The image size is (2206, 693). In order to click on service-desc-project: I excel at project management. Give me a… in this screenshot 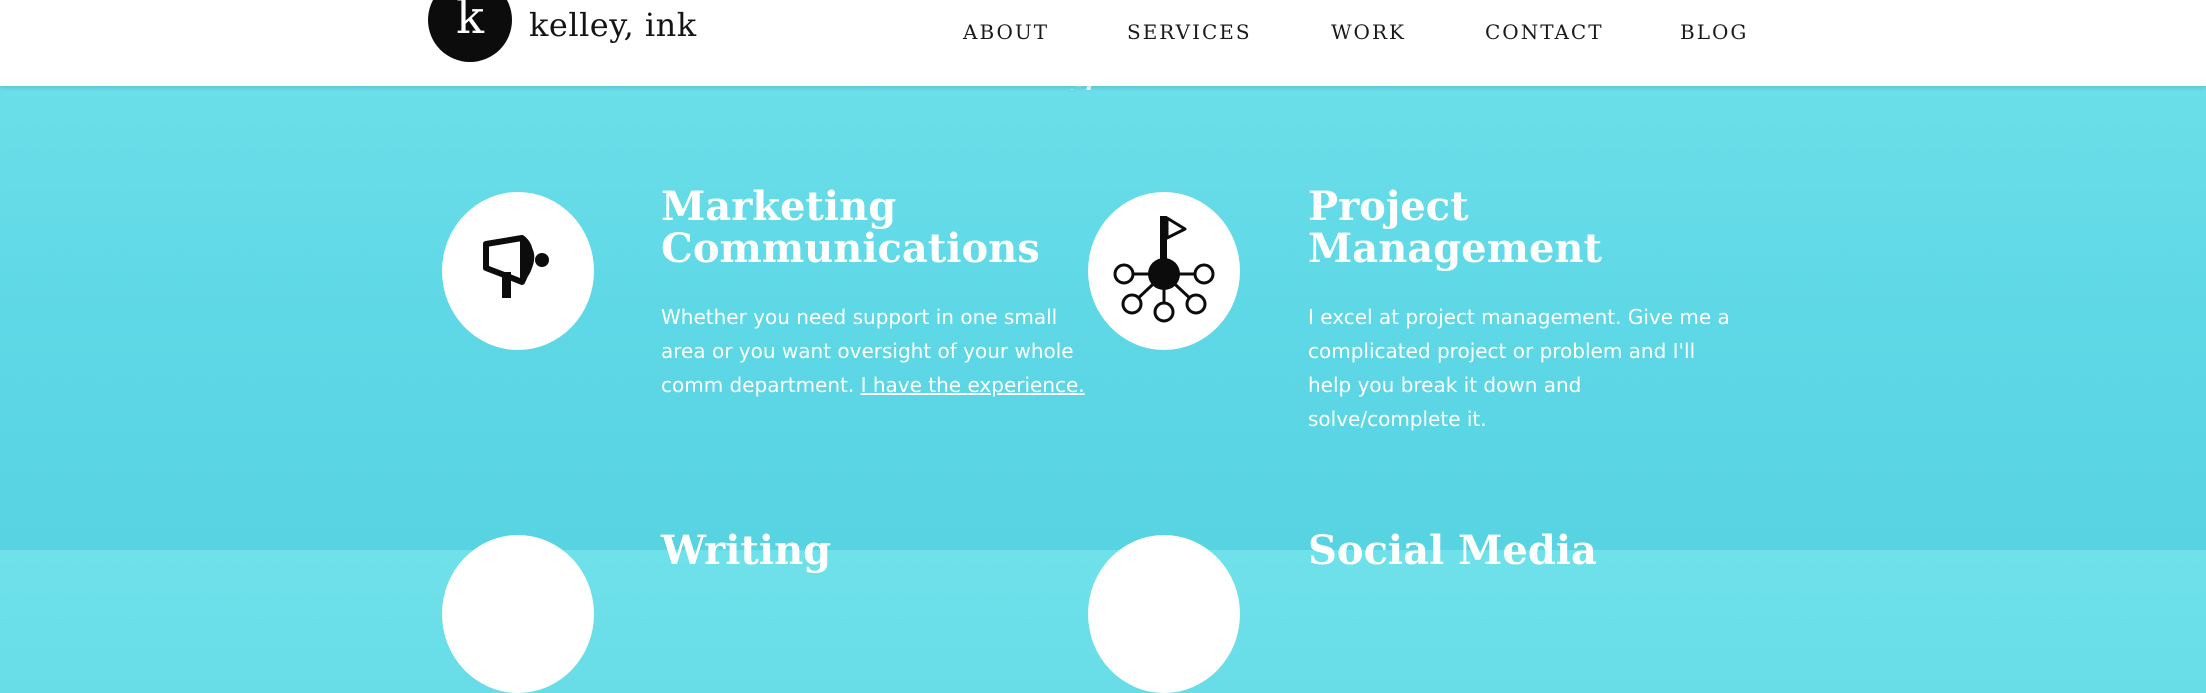, I will do `click(1519, 368)`.